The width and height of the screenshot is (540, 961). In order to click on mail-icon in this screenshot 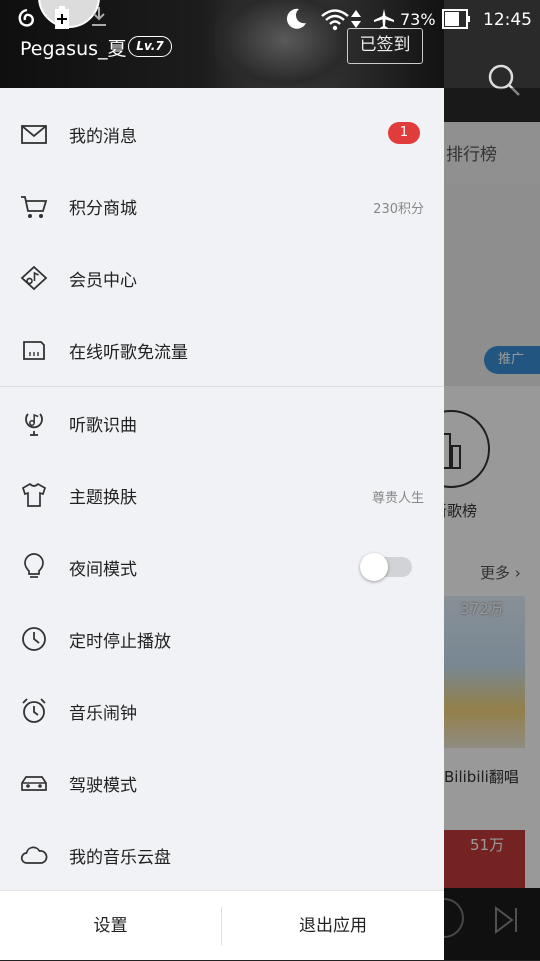, I will do `click(34, 134)`.